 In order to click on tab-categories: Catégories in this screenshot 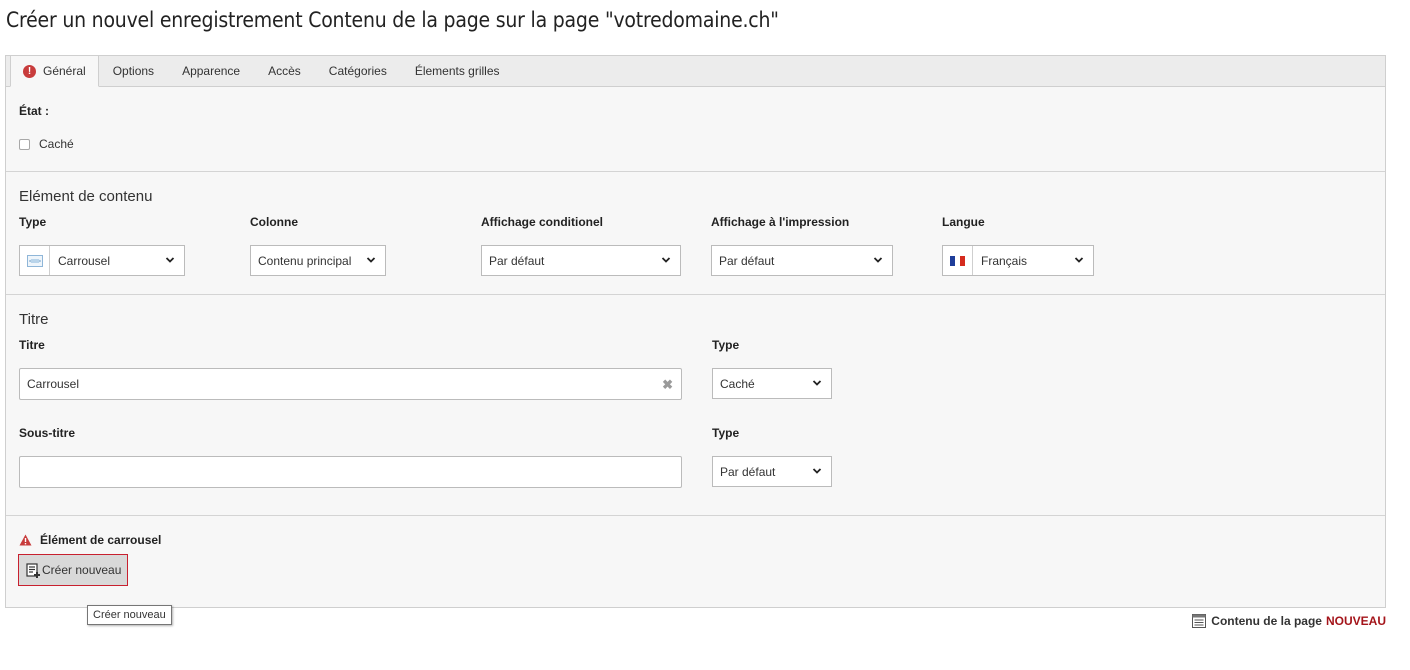, I will do `click(358, 71)`.